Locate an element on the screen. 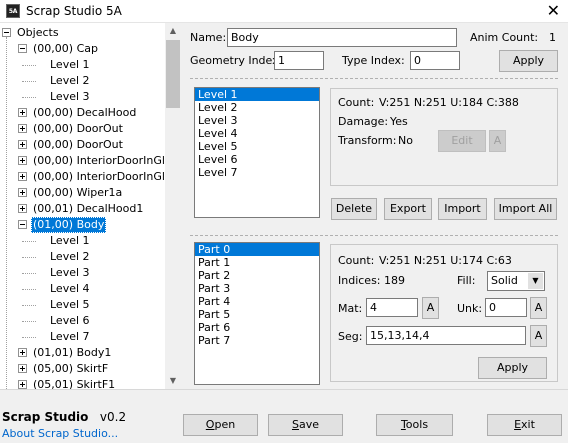 This screenshot has width=568, height=443. edit-button: Edit is located at coordinates (462, 141).